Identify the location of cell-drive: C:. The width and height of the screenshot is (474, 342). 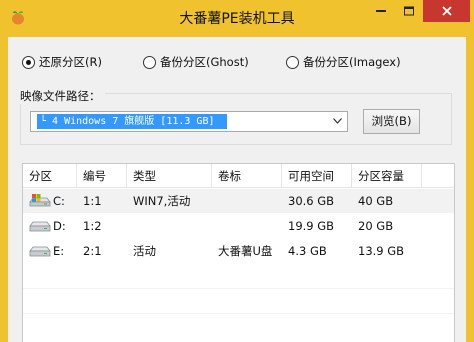
(59, 201).